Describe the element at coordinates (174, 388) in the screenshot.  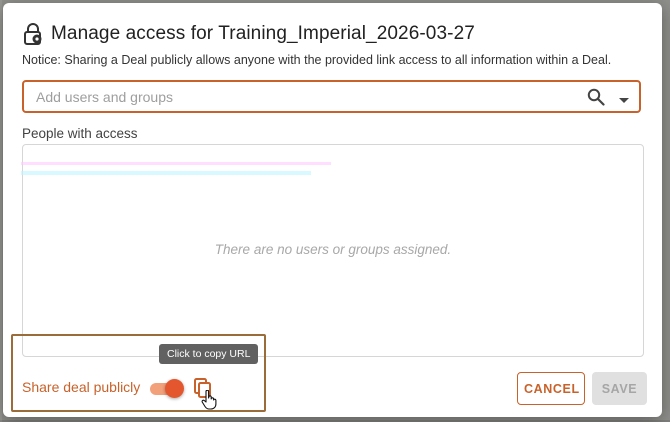
I see `toggle-thumb` at that location.